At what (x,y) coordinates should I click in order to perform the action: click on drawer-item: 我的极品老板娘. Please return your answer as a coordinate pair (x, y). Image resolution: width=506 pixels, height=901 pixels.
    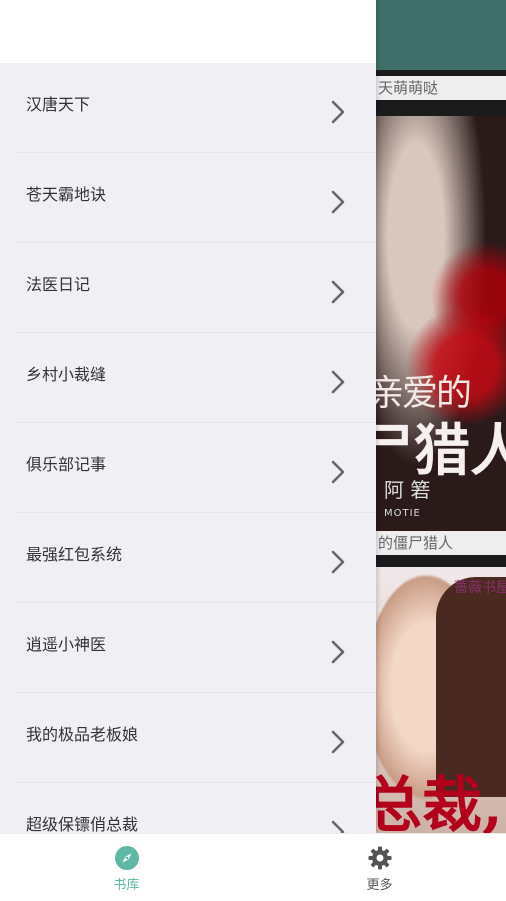
    Looking at the image, I should click on (196, 738).